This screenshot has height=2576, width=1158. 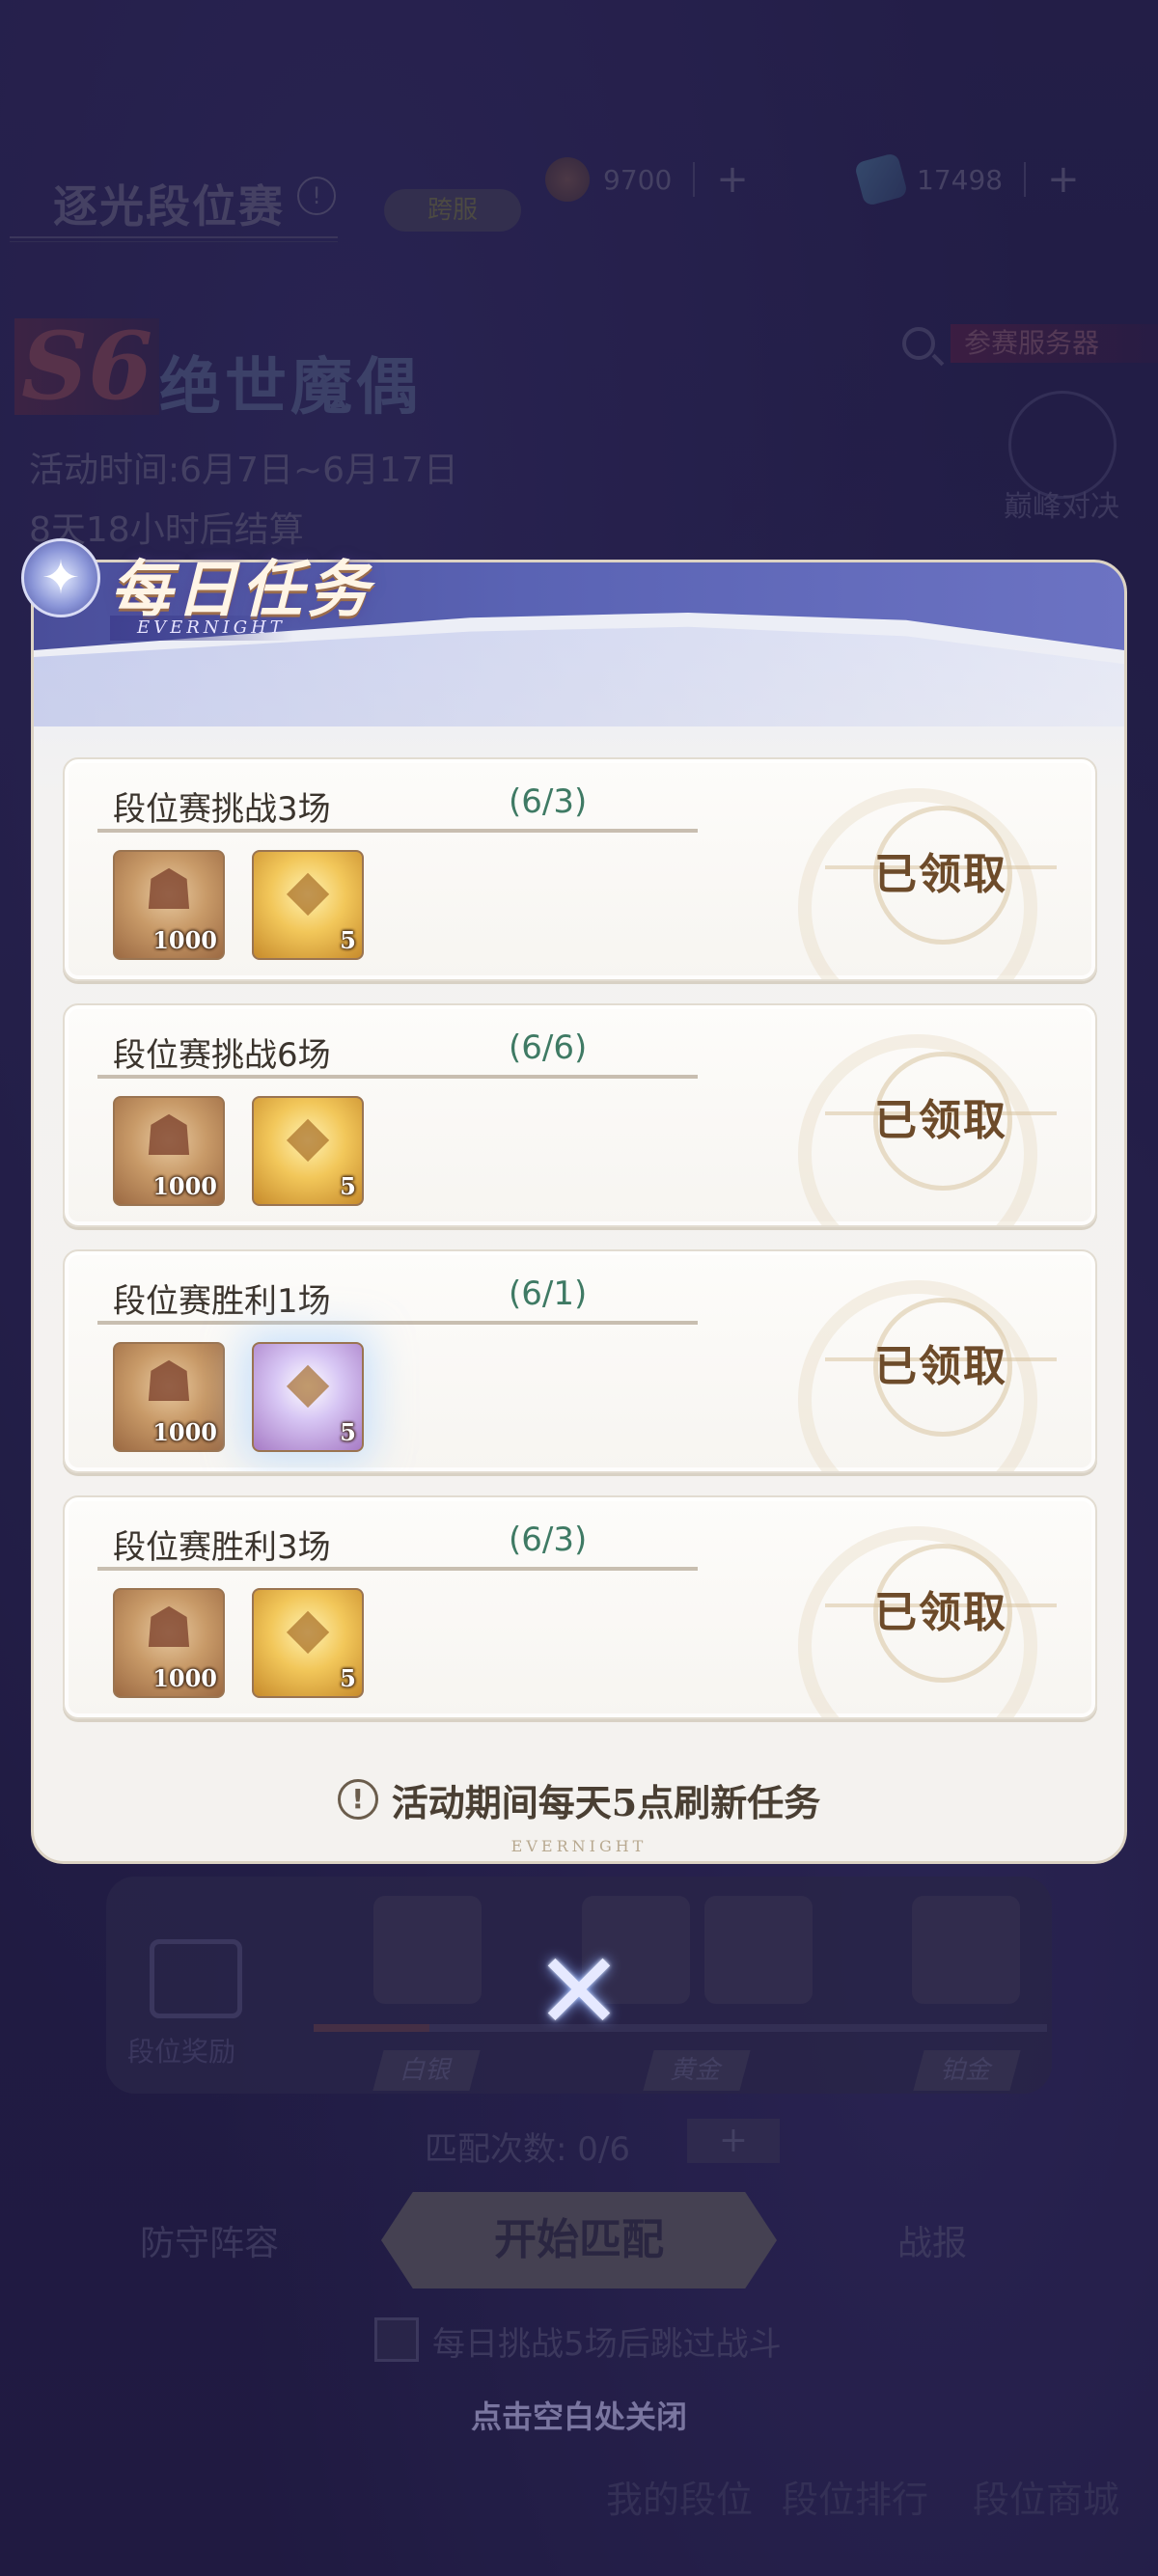 I want to click on task-name: 段位赛胜利3场, so click(x=222, y=1548).